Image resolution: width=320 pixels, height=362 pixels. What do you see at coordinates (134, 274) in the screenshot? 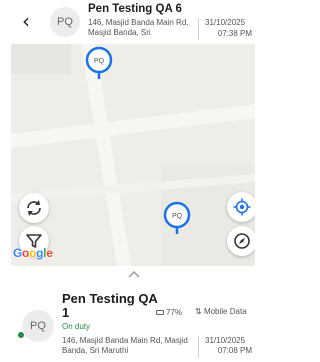
I see `chevron-up-icon` at bounding box center [134, 274].